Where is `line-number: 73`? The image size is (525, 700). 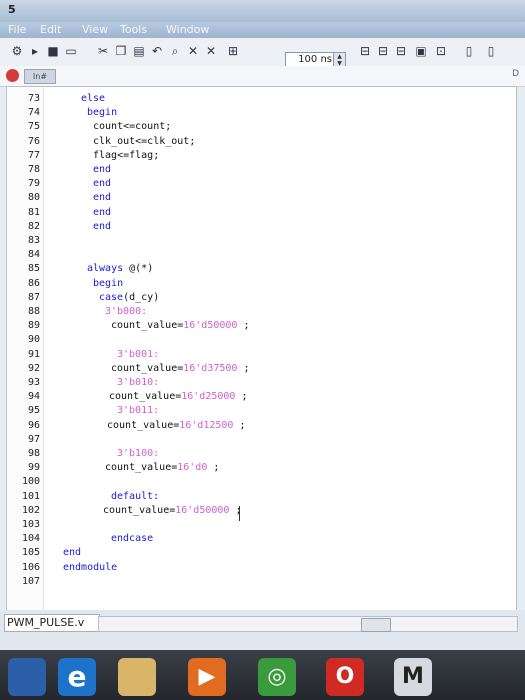 line-number: 73 is located at coordinates (33, 98).